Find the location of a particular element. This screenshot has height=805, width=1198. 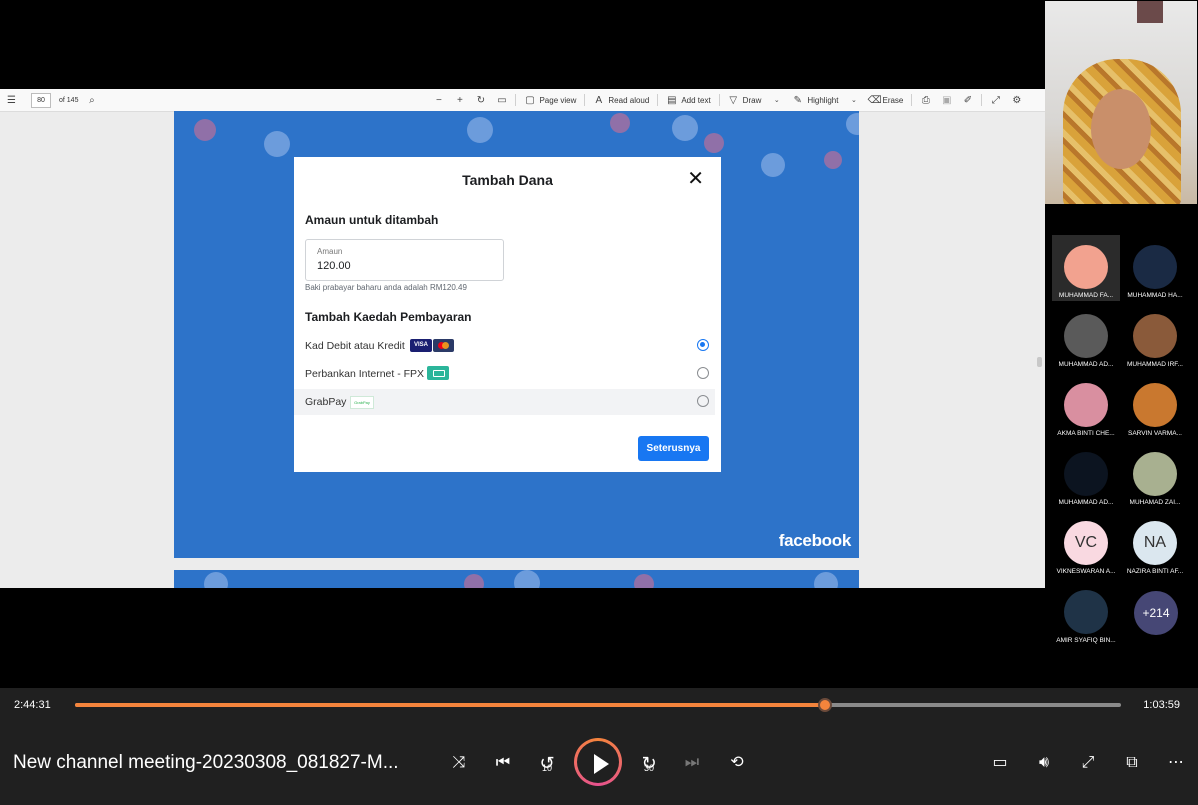

save-icon: ▣ is located at coordinates (946, 100).